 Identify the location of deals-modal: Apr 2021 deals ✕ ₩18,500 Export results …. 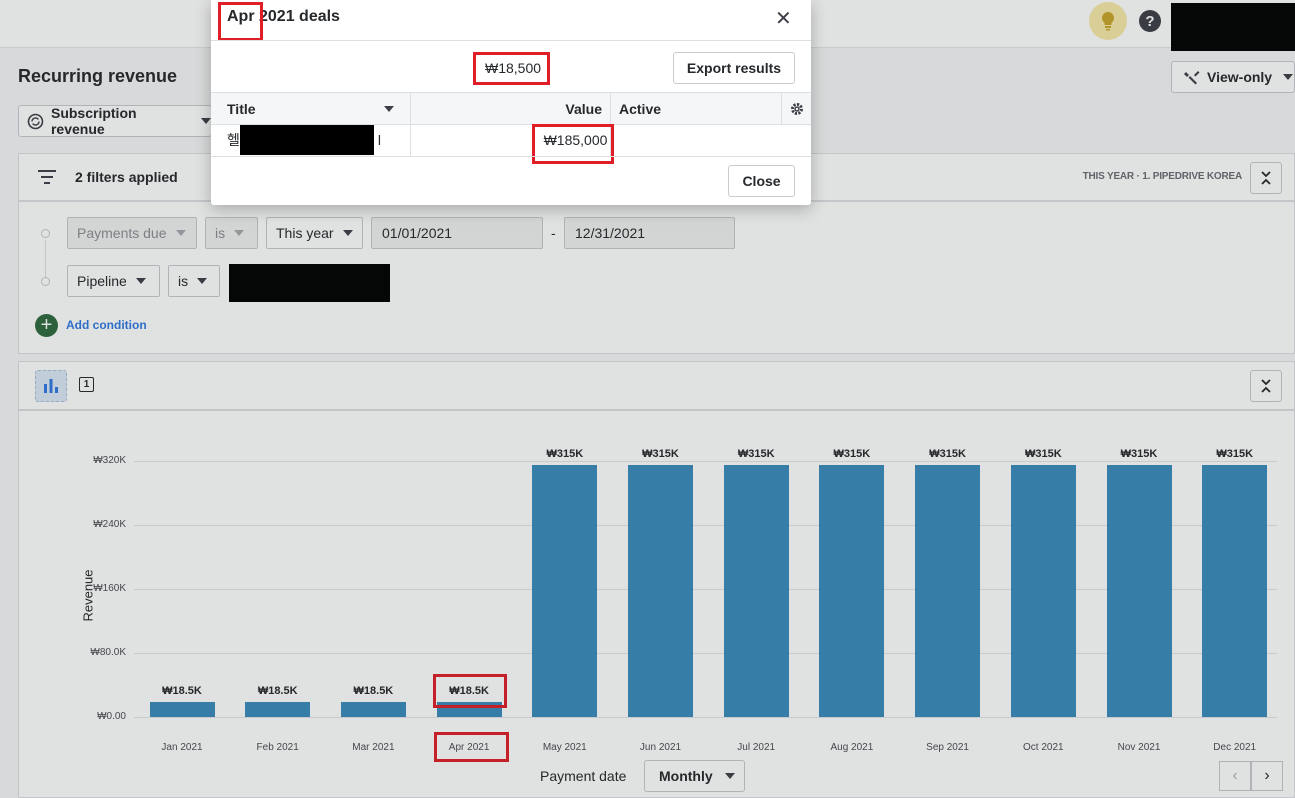
(511, 102).